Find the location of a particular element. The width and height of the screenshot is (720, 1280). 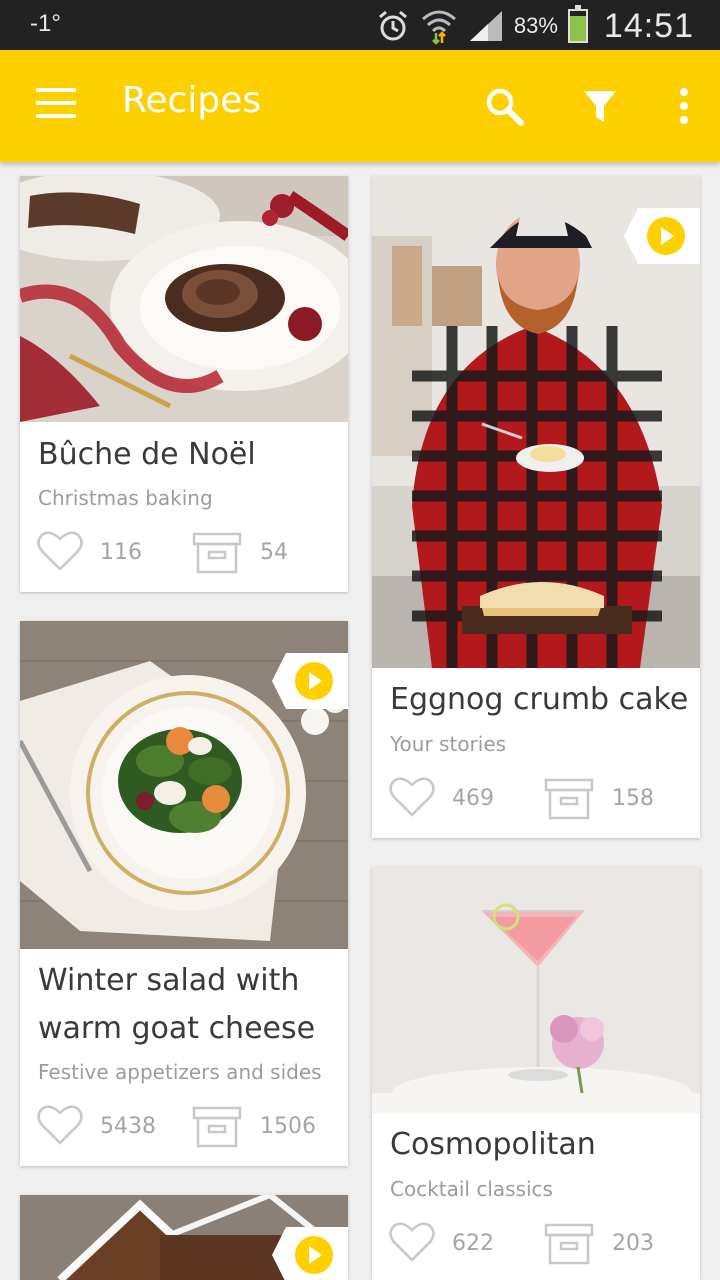

clock-text: 14:51 is located at coordinates (648, 25).